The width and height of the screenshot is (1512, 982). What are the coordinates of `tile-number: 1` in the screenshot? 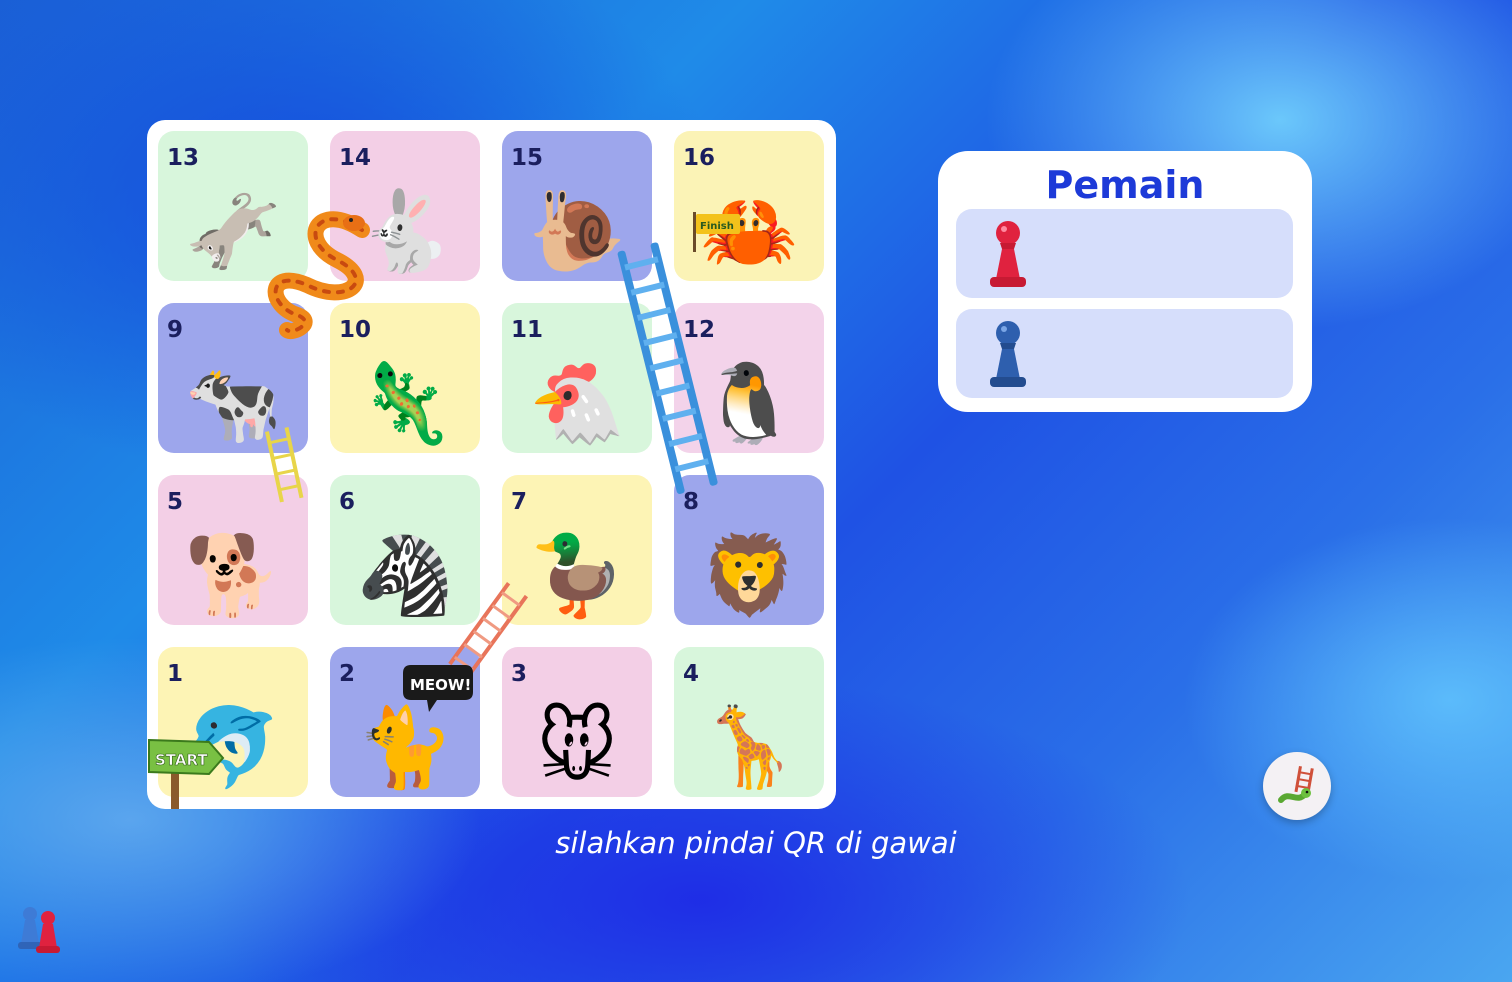 It's located at (175, 674).